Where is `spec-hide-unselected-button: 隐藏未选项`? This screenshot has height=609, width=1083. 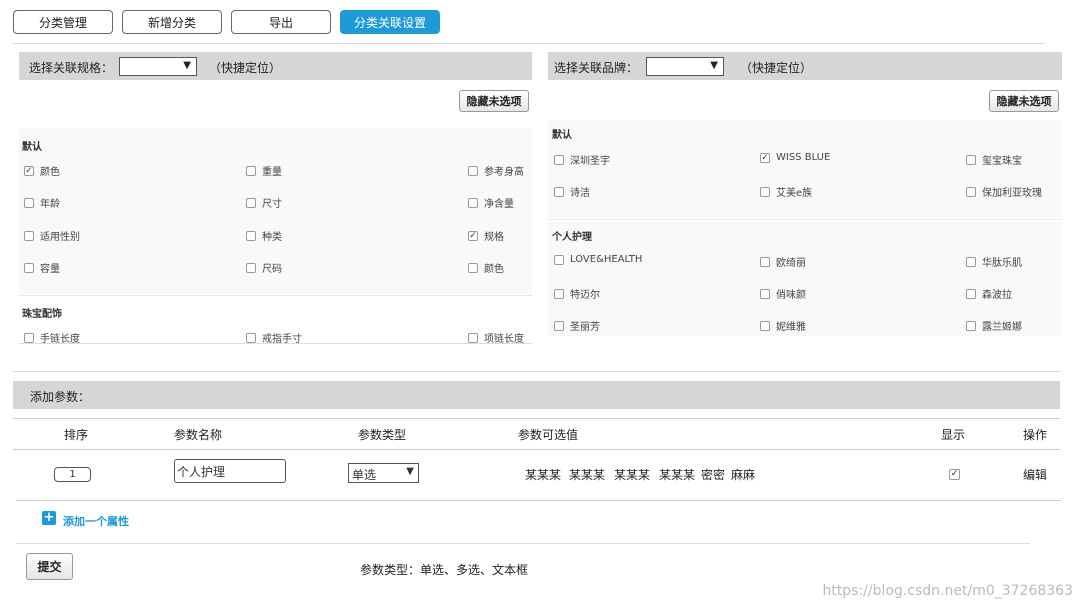 spec-hide-unselected-button: 隐藏未选项 is located at coordinates (494, 101).